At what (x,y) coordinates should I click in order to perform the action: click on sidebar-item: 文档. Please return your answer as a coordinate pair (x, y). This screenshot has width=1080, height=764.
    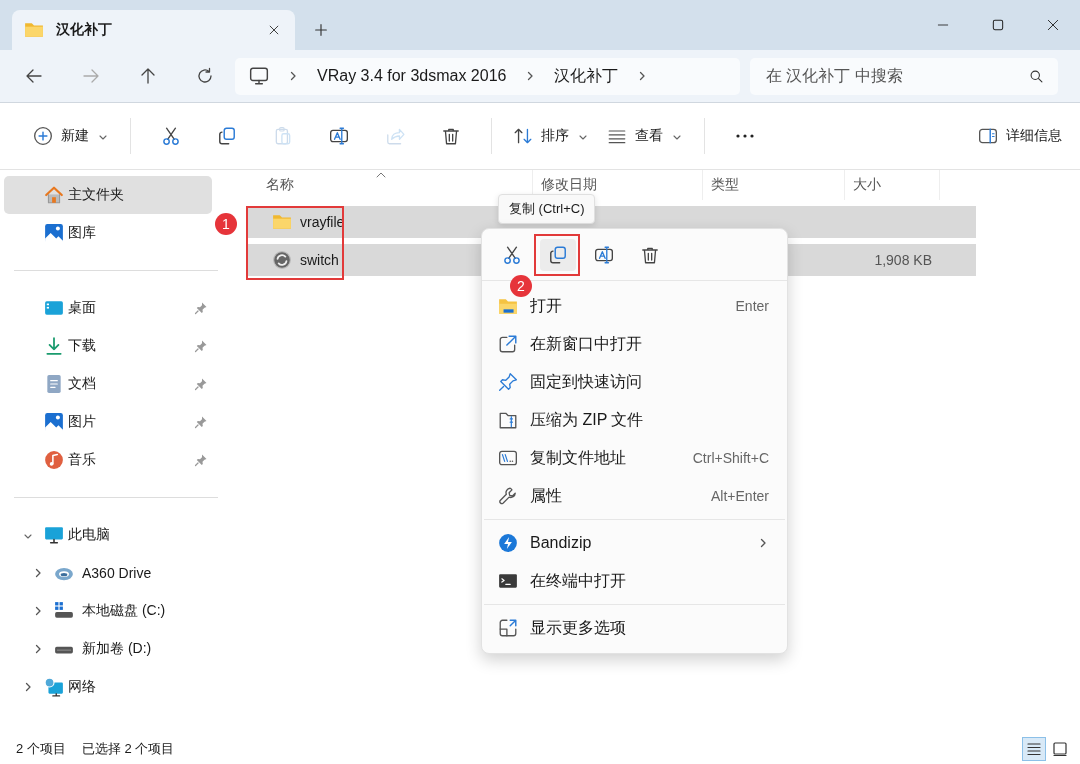
    Looking at the image, I should click on (108, 384).